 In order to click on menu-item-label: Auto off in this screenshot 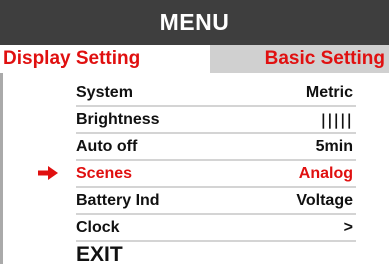, I will do `click(107, 146)`.